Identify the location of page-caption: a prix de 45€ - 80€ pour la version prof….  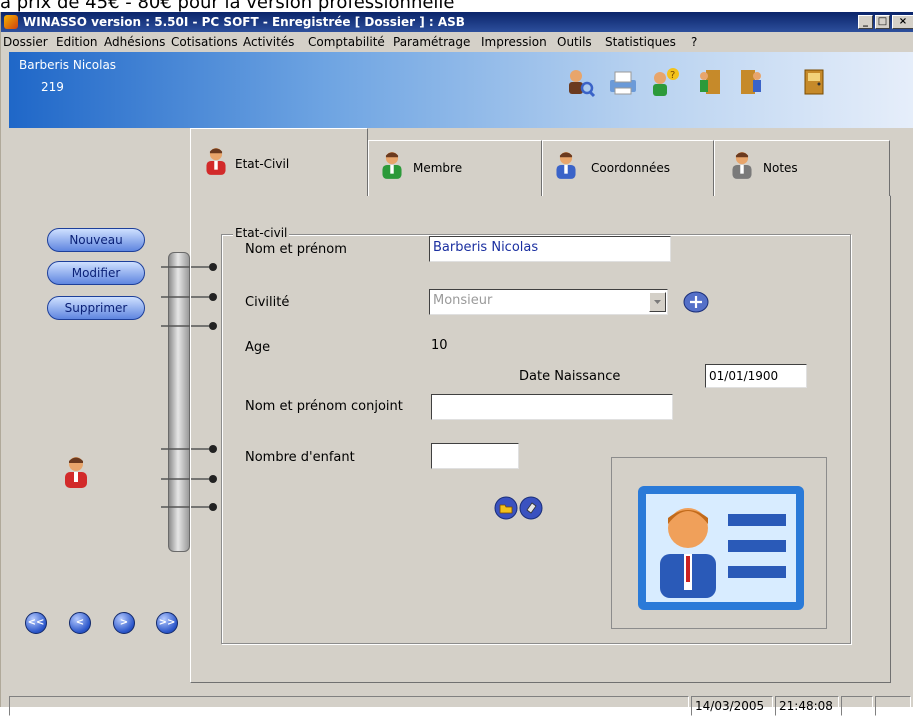
(227, 6).